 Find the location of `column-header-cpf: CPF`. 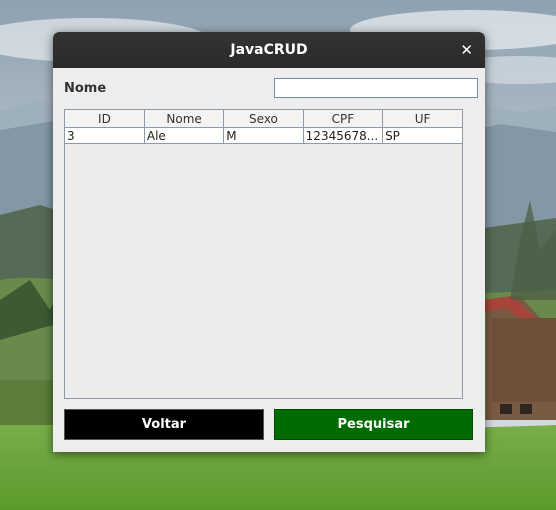

column-header-cpf: CPF is located at coordinates (343, 119).